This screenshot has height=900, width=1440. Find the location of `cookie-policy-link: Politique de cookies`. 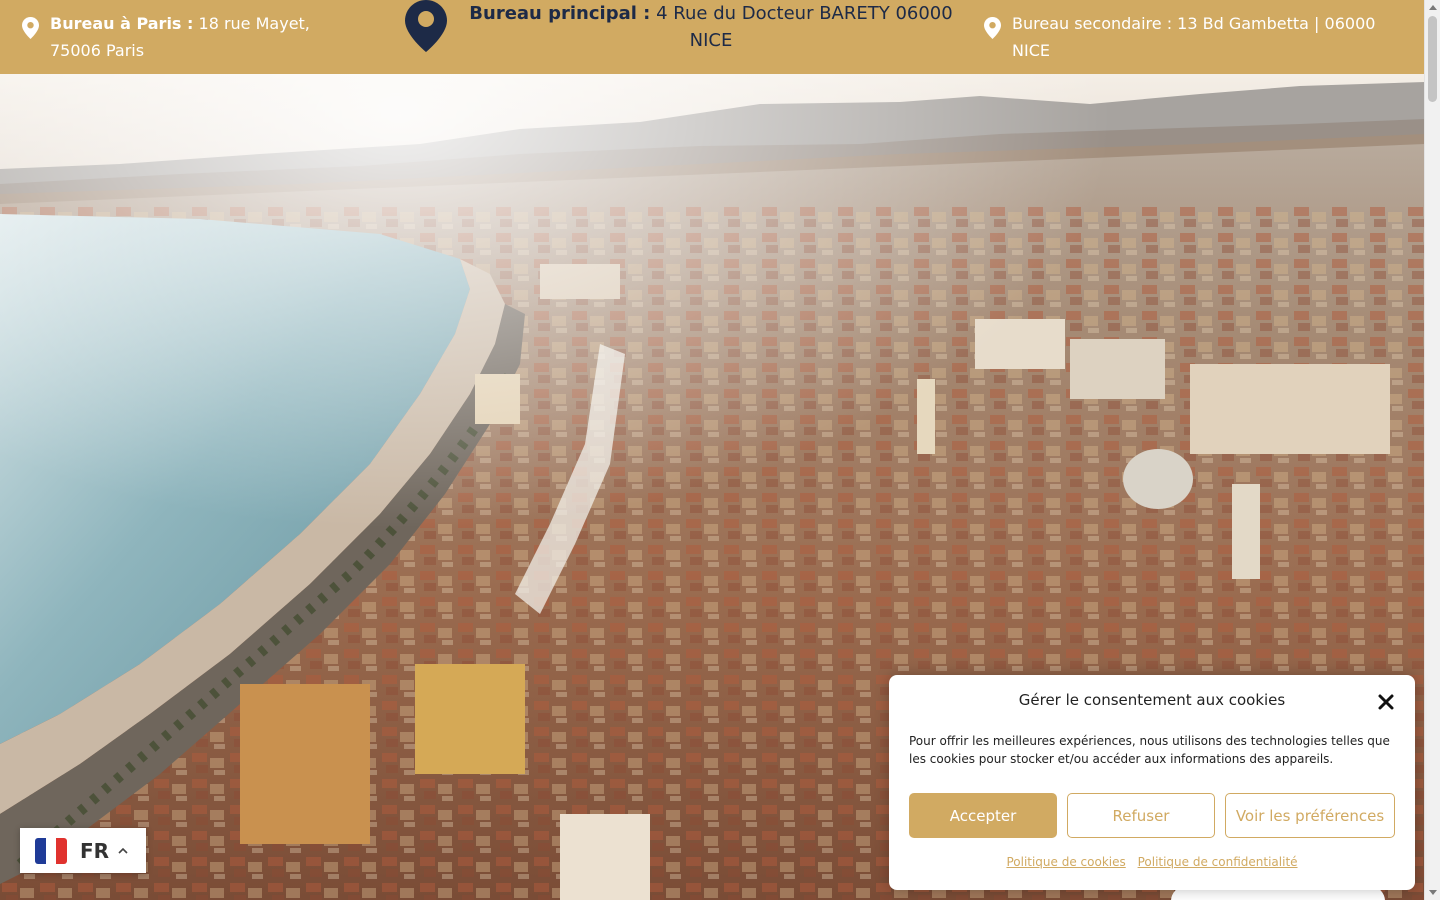

cookie-policy-link: Politique de cookies is located at coordinates (1065, 862).